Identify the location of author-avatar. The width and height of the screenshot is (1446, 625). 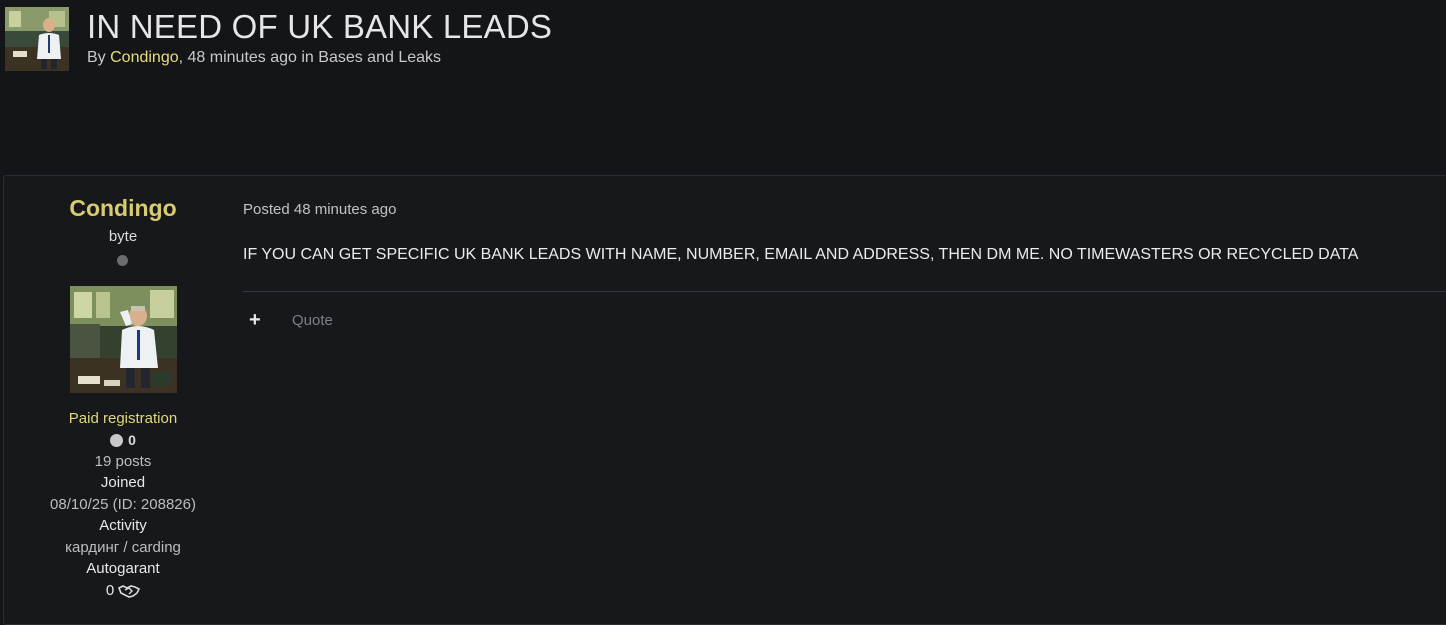
(123, 339).